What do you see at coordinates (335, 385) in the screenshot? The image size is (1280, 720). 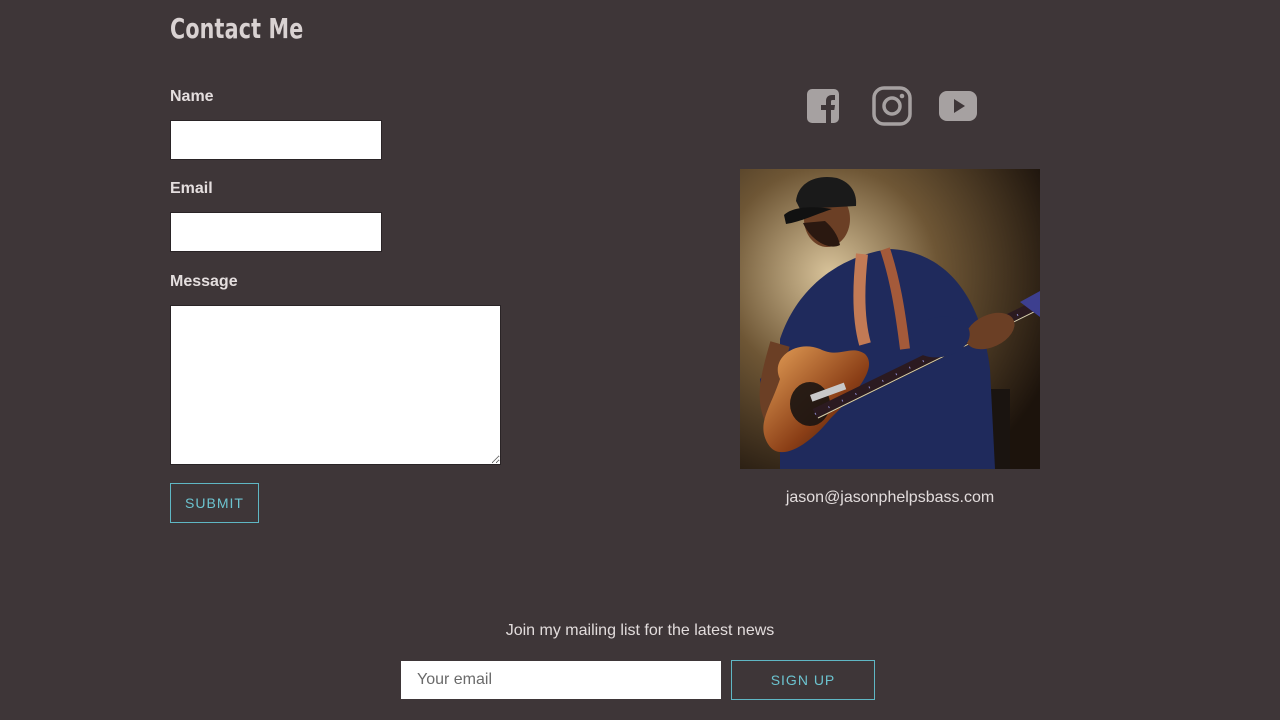 I see `message-field` at bounding box center [335, 385].